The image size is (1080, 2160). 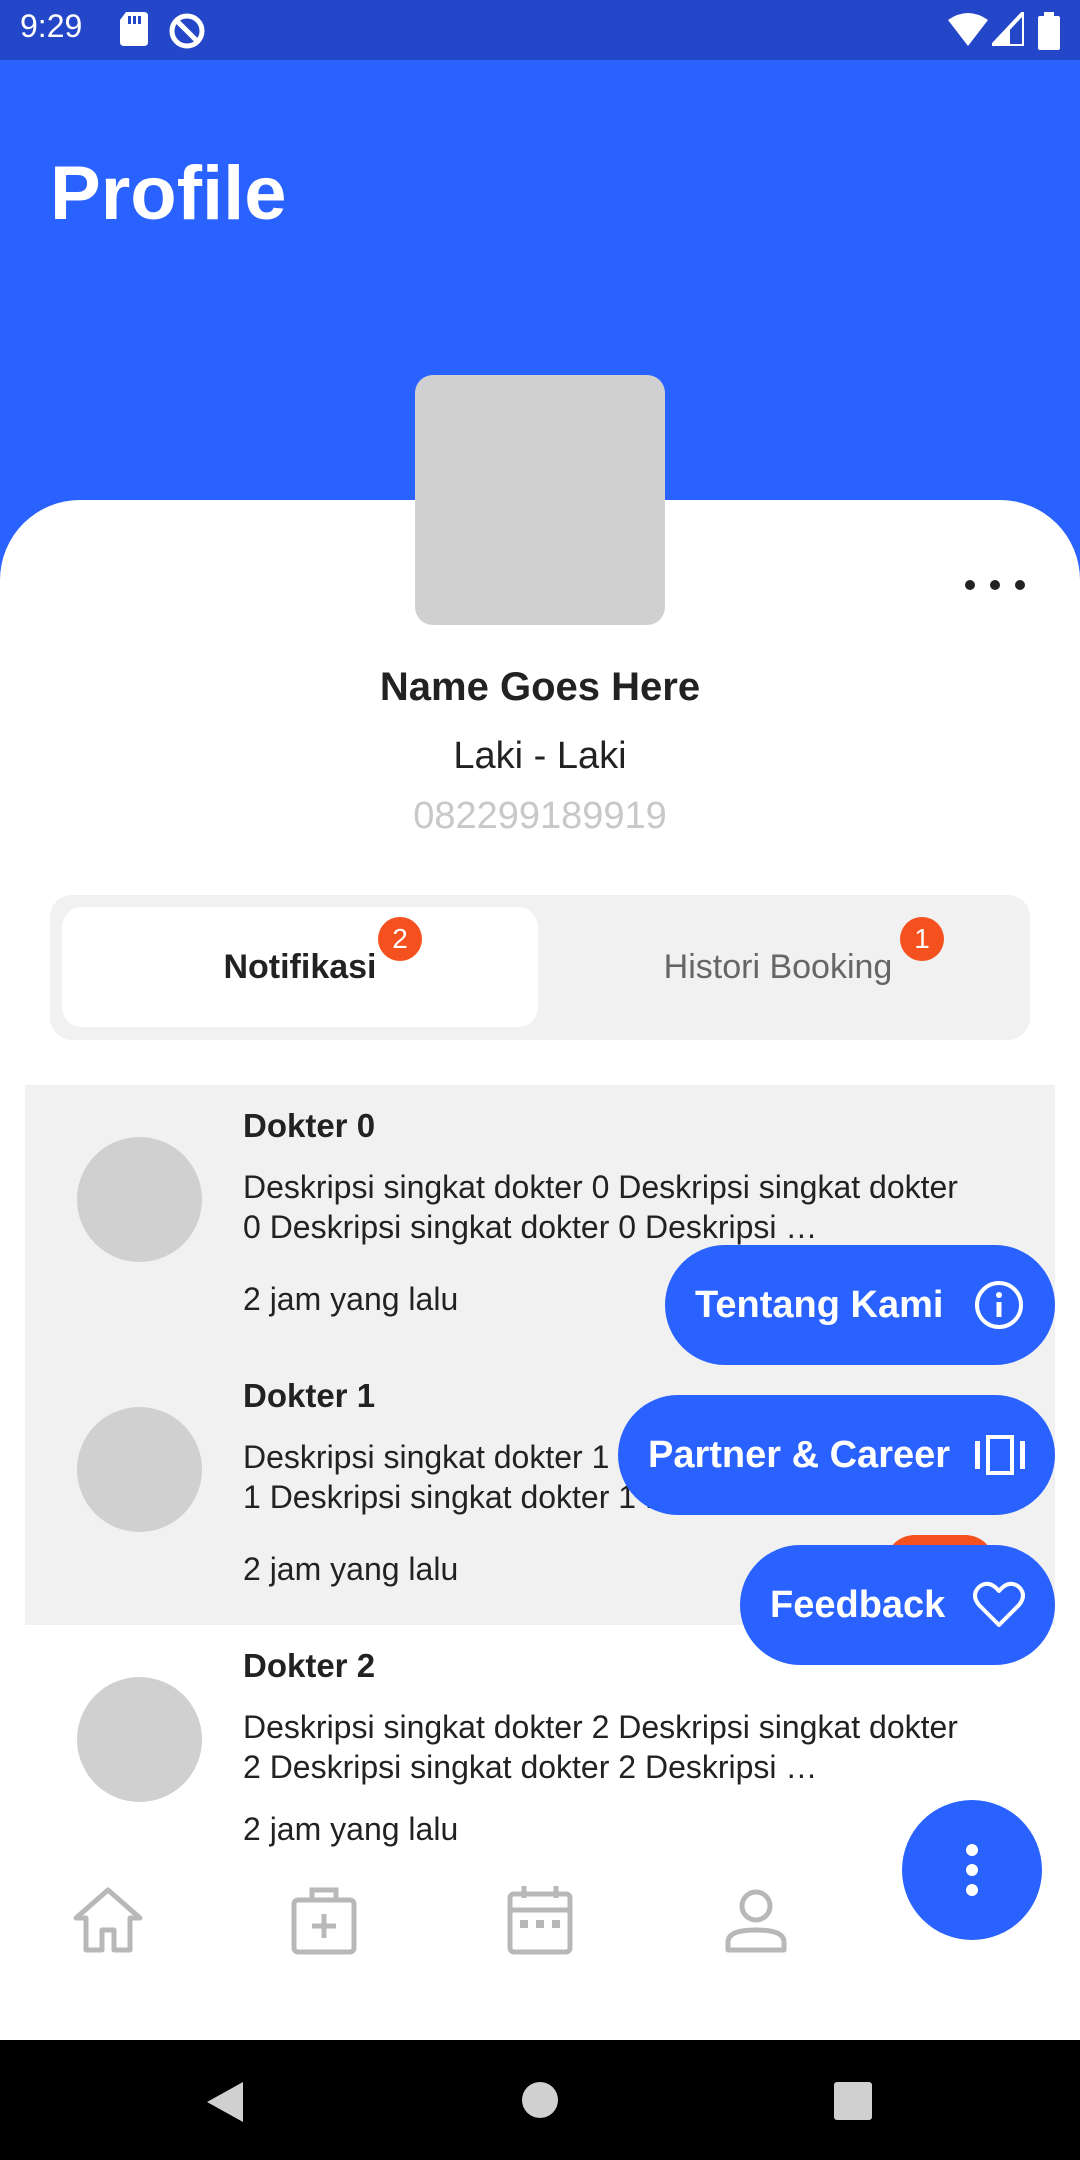 I want to click on partner-career-label: Partner & Career, so click(x=799, y=1454).